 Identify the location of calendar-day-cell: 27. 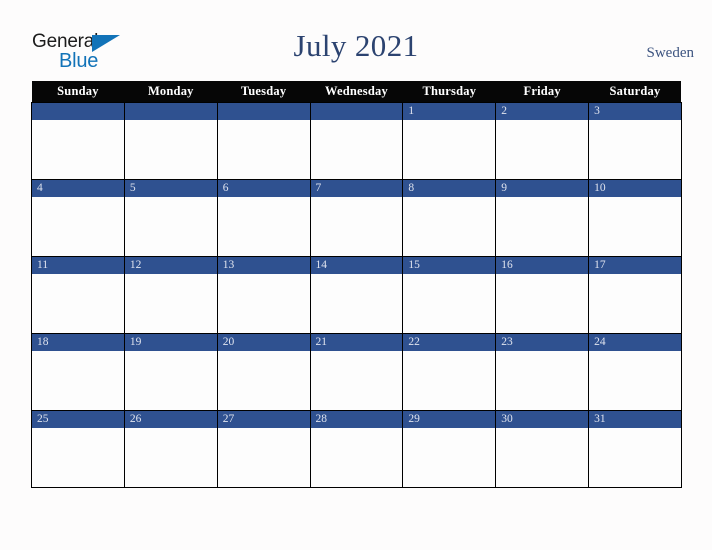
(263, 449).